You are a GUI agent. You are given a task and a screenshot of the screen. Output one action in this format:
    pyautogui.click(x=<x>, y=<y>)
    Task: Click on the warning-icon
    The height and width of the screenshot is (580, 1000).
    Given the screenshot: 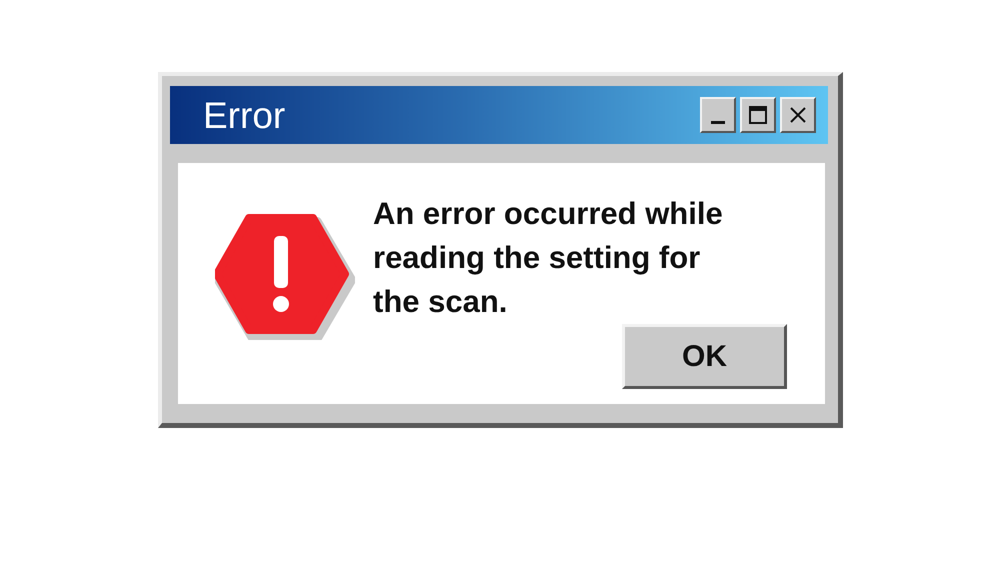 What is the action you would take?
    pyautogui.click(x=285, y=277)
    